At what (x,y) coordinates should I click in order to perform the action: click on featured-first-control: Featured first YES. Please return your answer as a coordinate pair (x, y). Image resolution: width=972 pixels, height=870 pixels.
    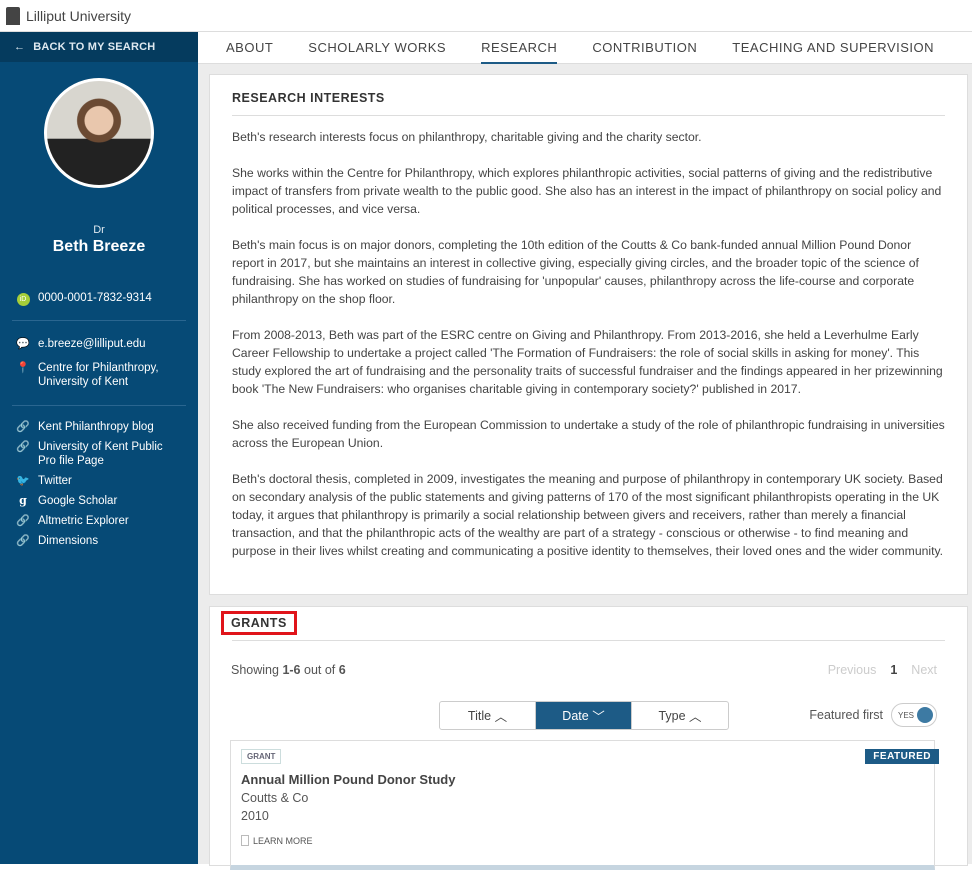
    Looking at the image, I should click on (873, 715).